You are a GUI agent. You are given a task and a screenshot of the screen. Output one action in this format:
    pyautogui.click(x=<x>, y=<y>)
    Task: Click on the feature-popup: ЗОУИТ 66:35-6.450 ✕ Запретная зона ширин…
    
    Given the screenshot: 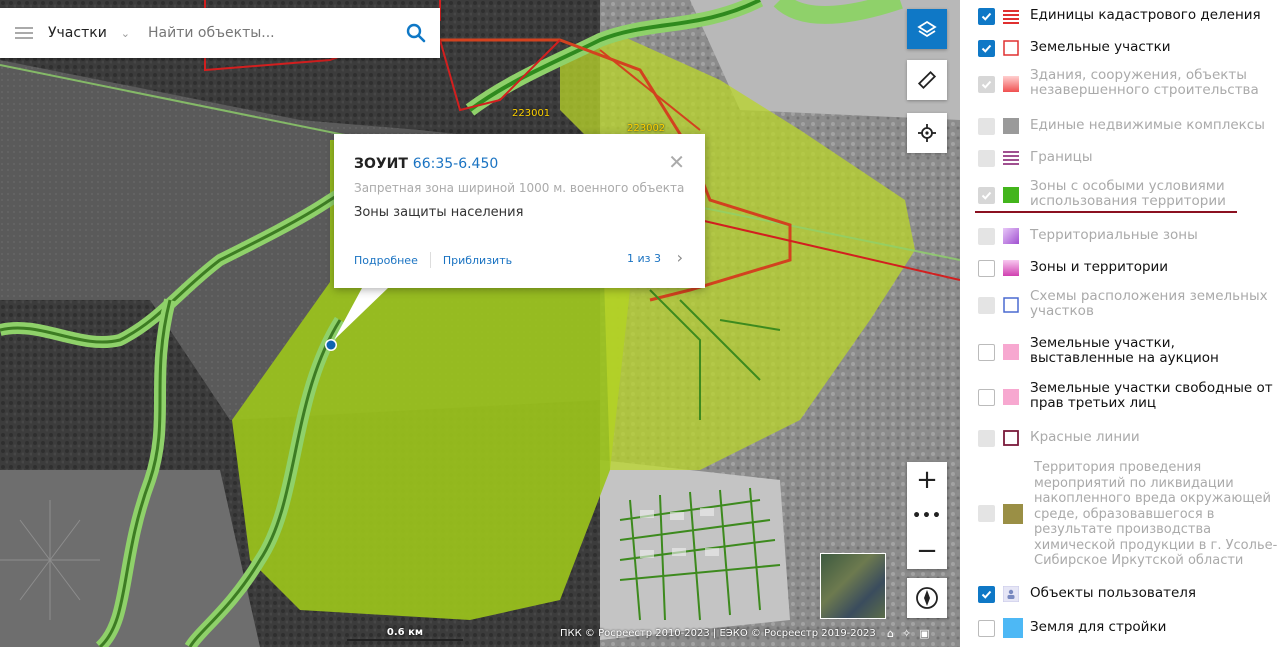 What is the action you would take?
    pyautogui.click(x=519, y=211)
    